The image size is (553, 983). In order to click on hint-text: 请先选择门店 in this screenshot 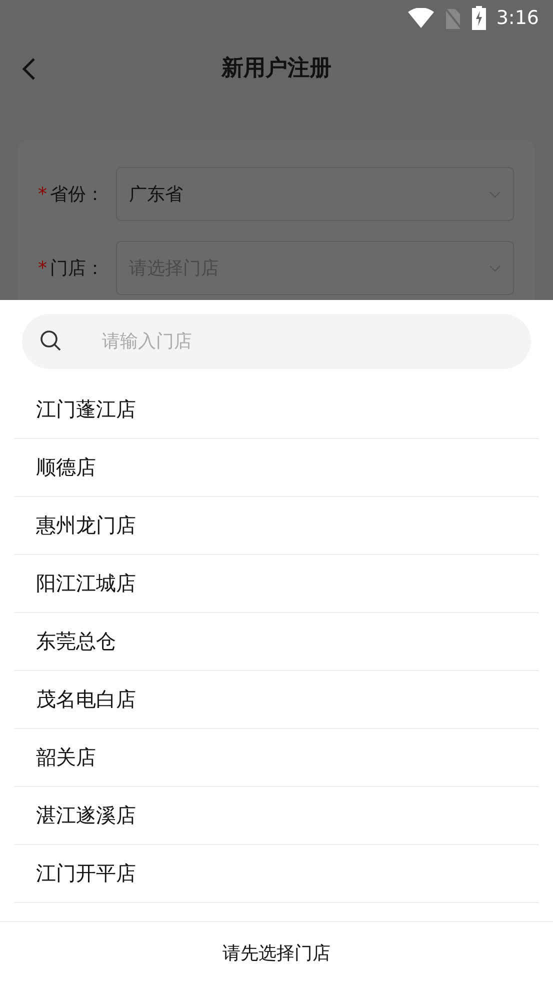, I will do `click(276, 953)`.